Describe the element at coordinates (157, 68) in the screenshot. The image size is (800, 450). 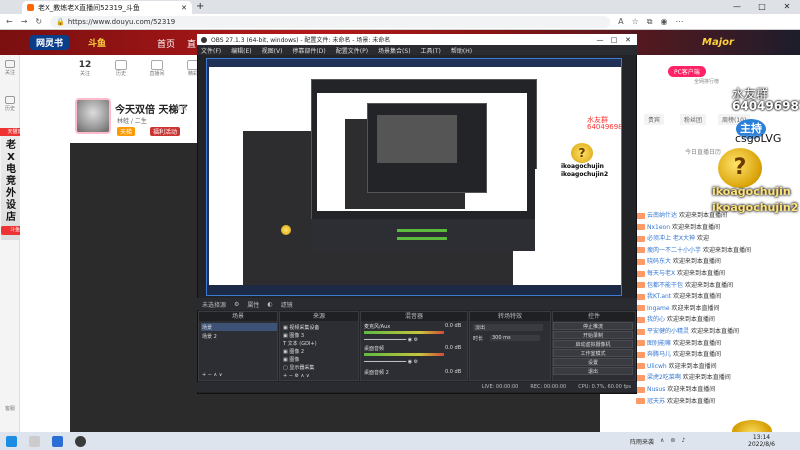
I see `stat-room: 直播间` at that location.